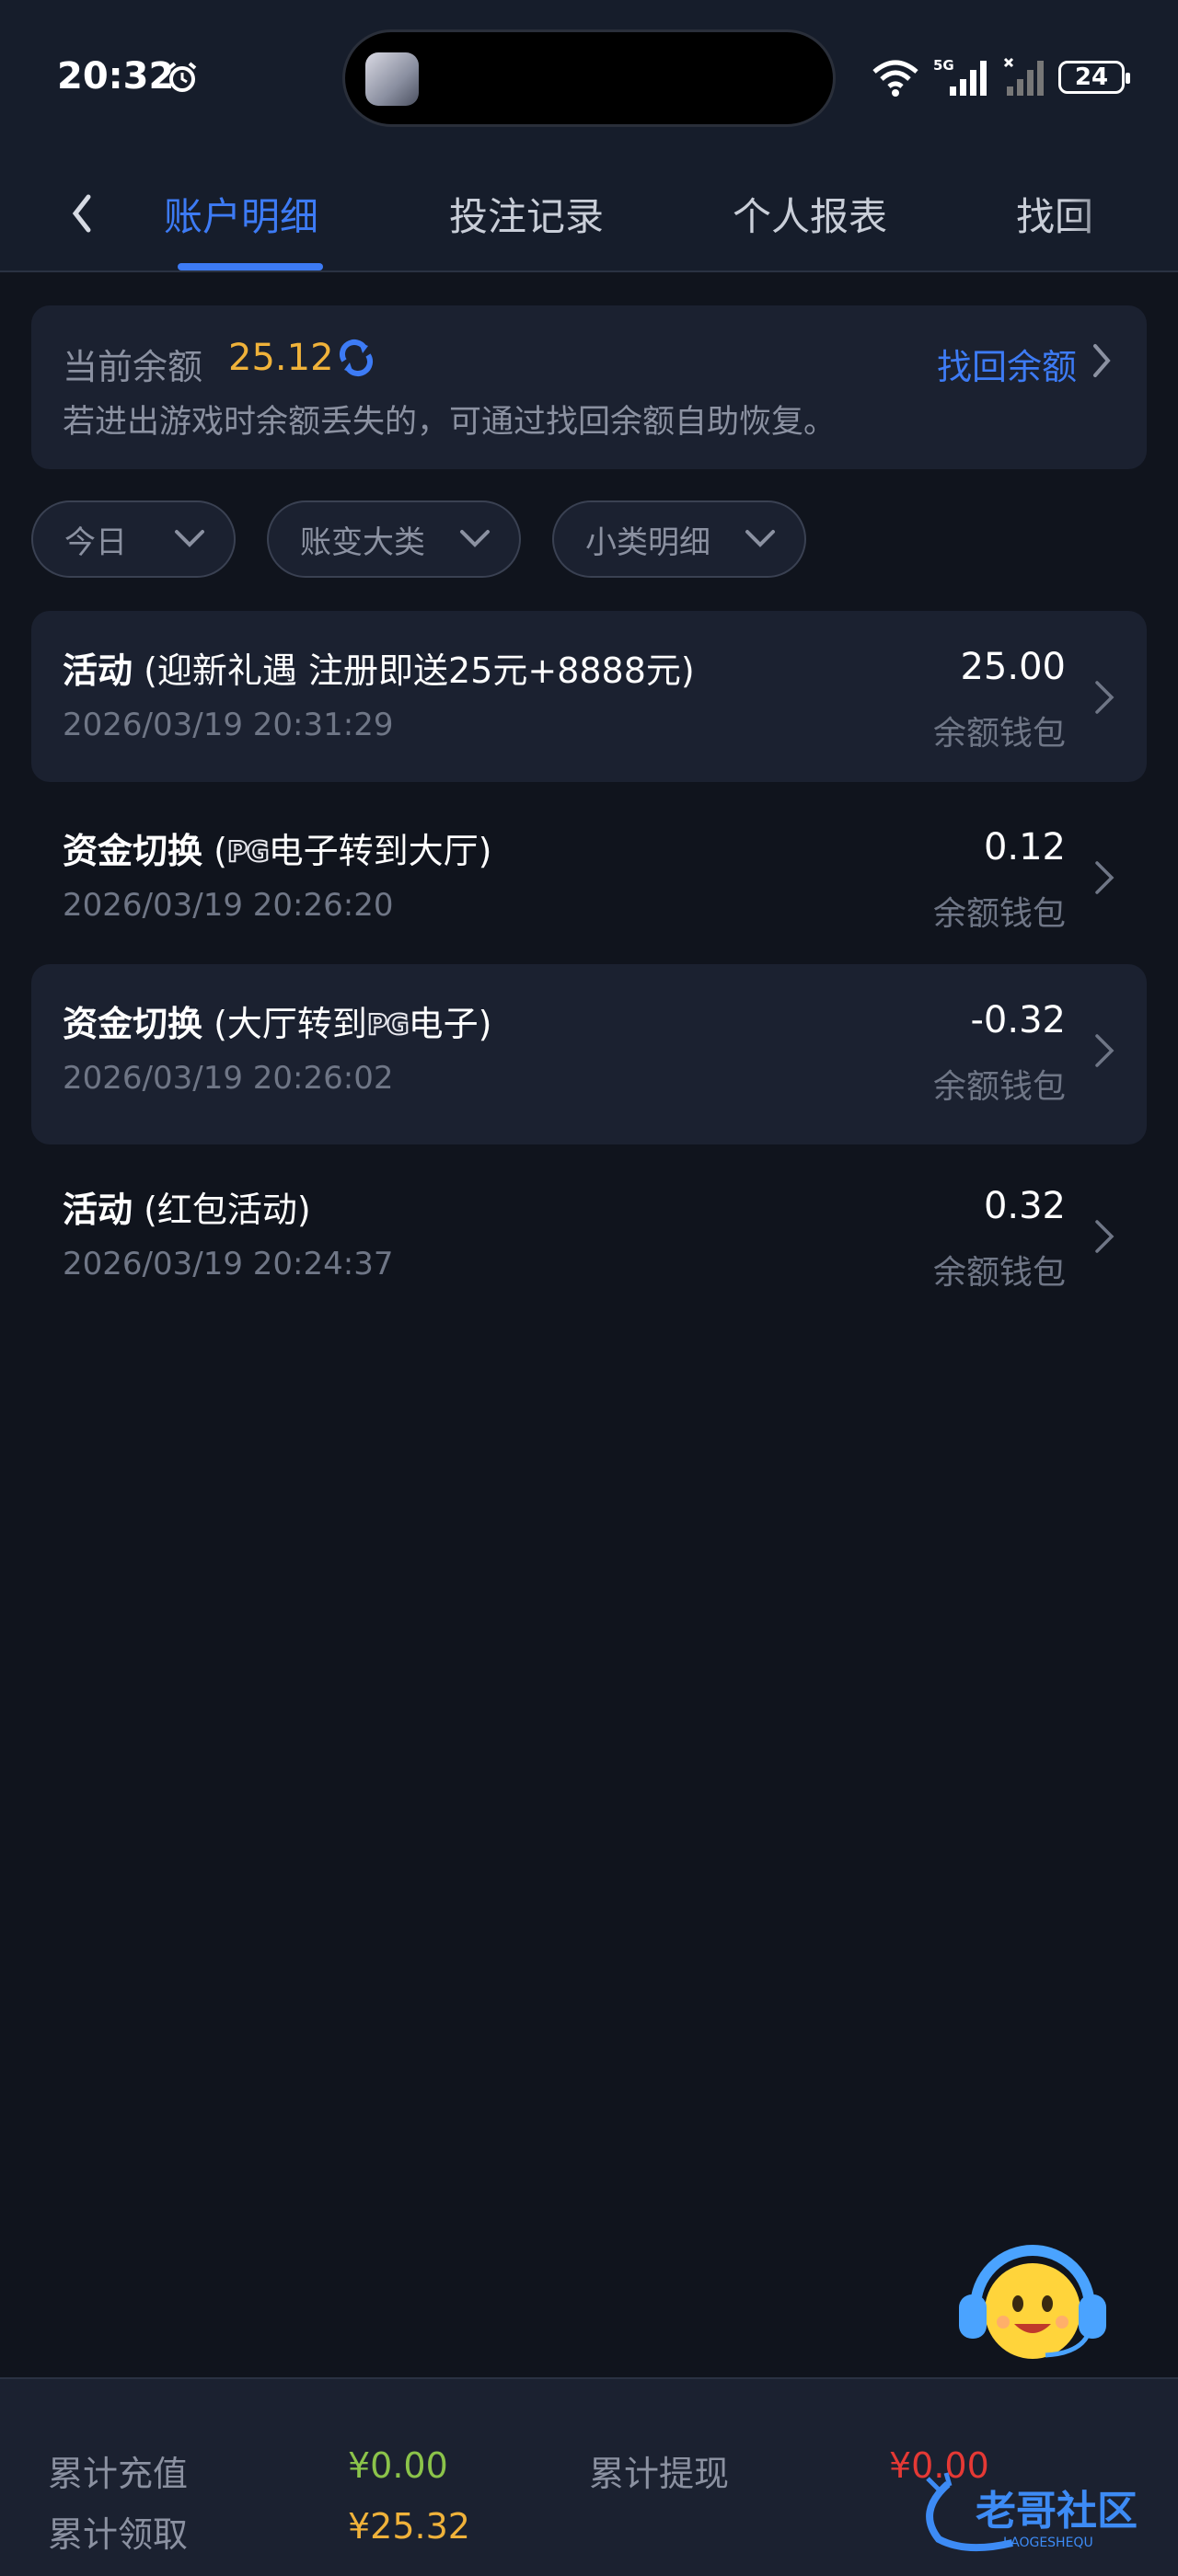 Image resolution: width=1178 pixels, height=2576 pixels. I want to click on record-time: 2026/03/19 20:26:02, so click(228, 1078).